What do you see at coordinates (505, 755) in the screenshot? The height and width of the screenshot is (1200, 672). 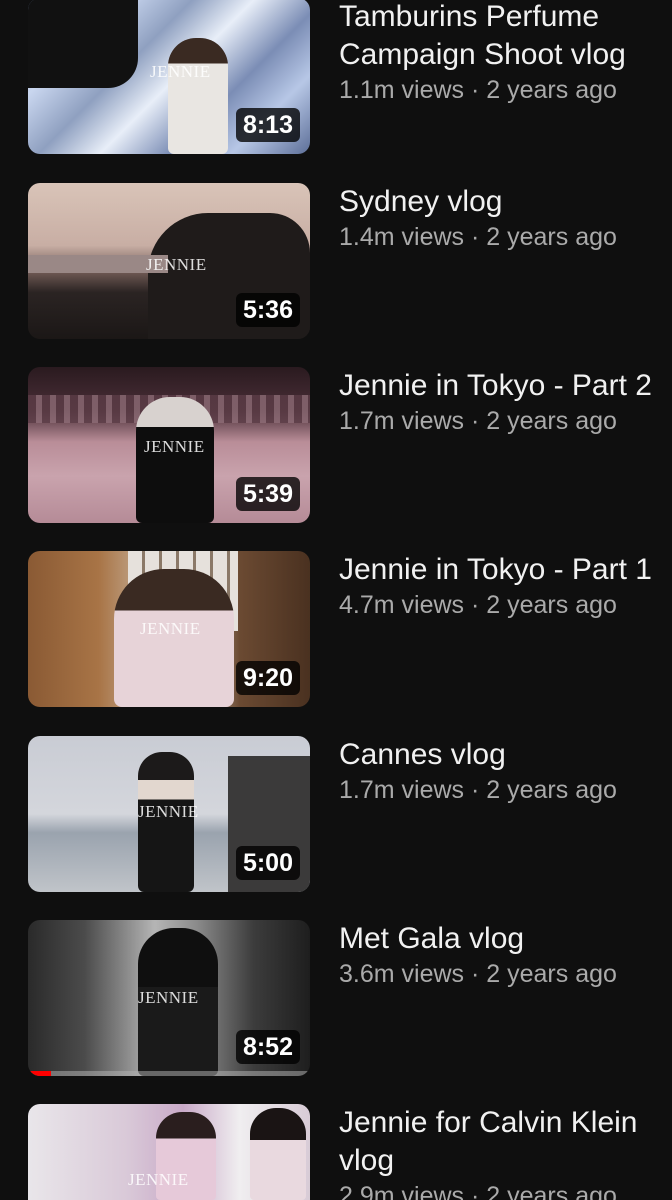 I see `video-title: Cannes vlog` at bounding box center [505, 755].